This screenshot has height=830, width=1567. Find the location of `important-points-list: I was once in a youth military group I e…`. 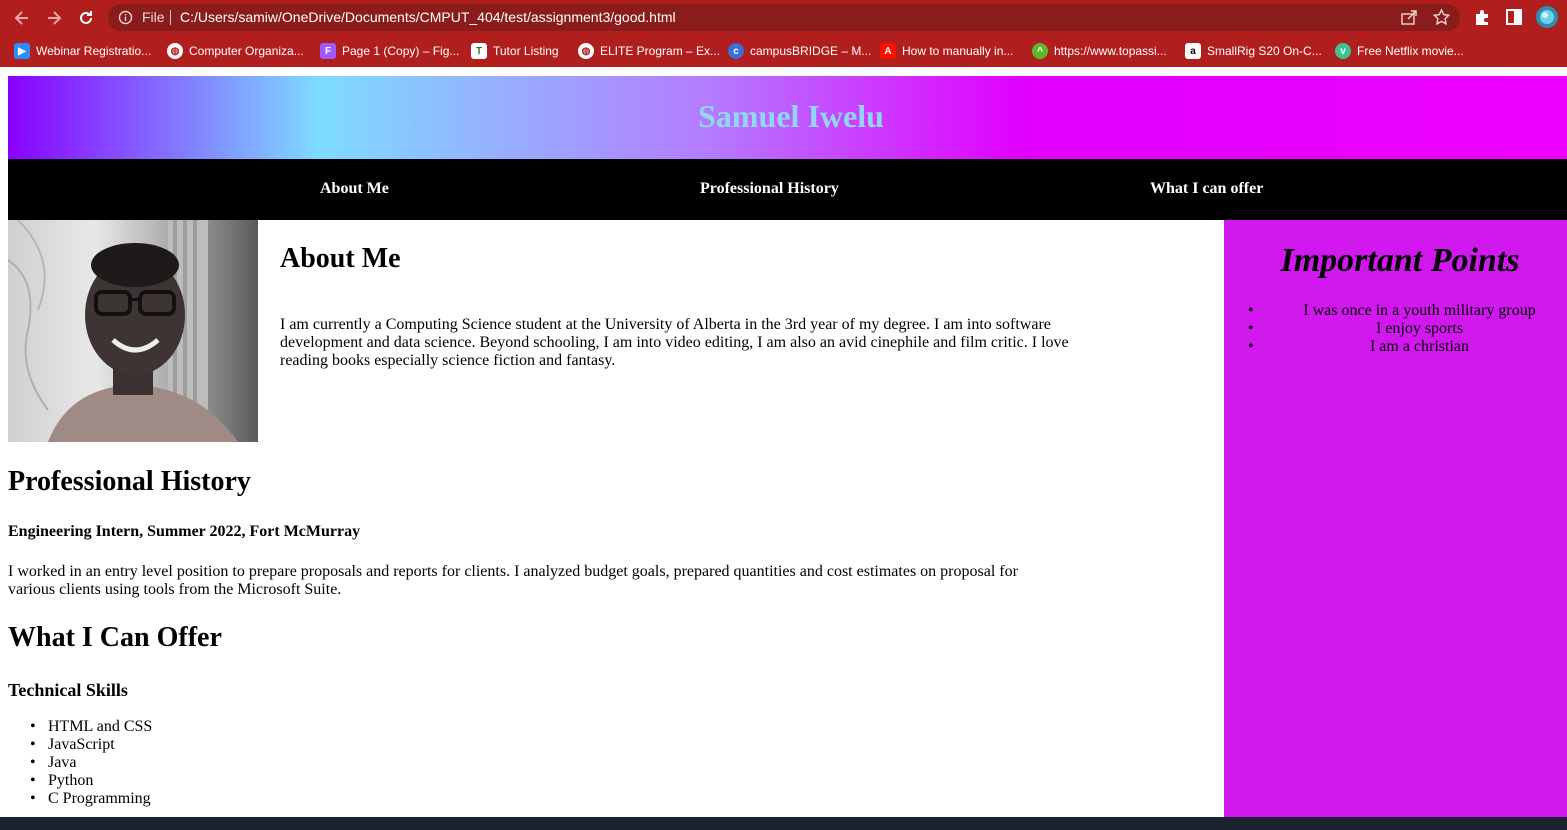

important-points-list: I was once in a youth military group I e… is located at coordinates (1395, 329).